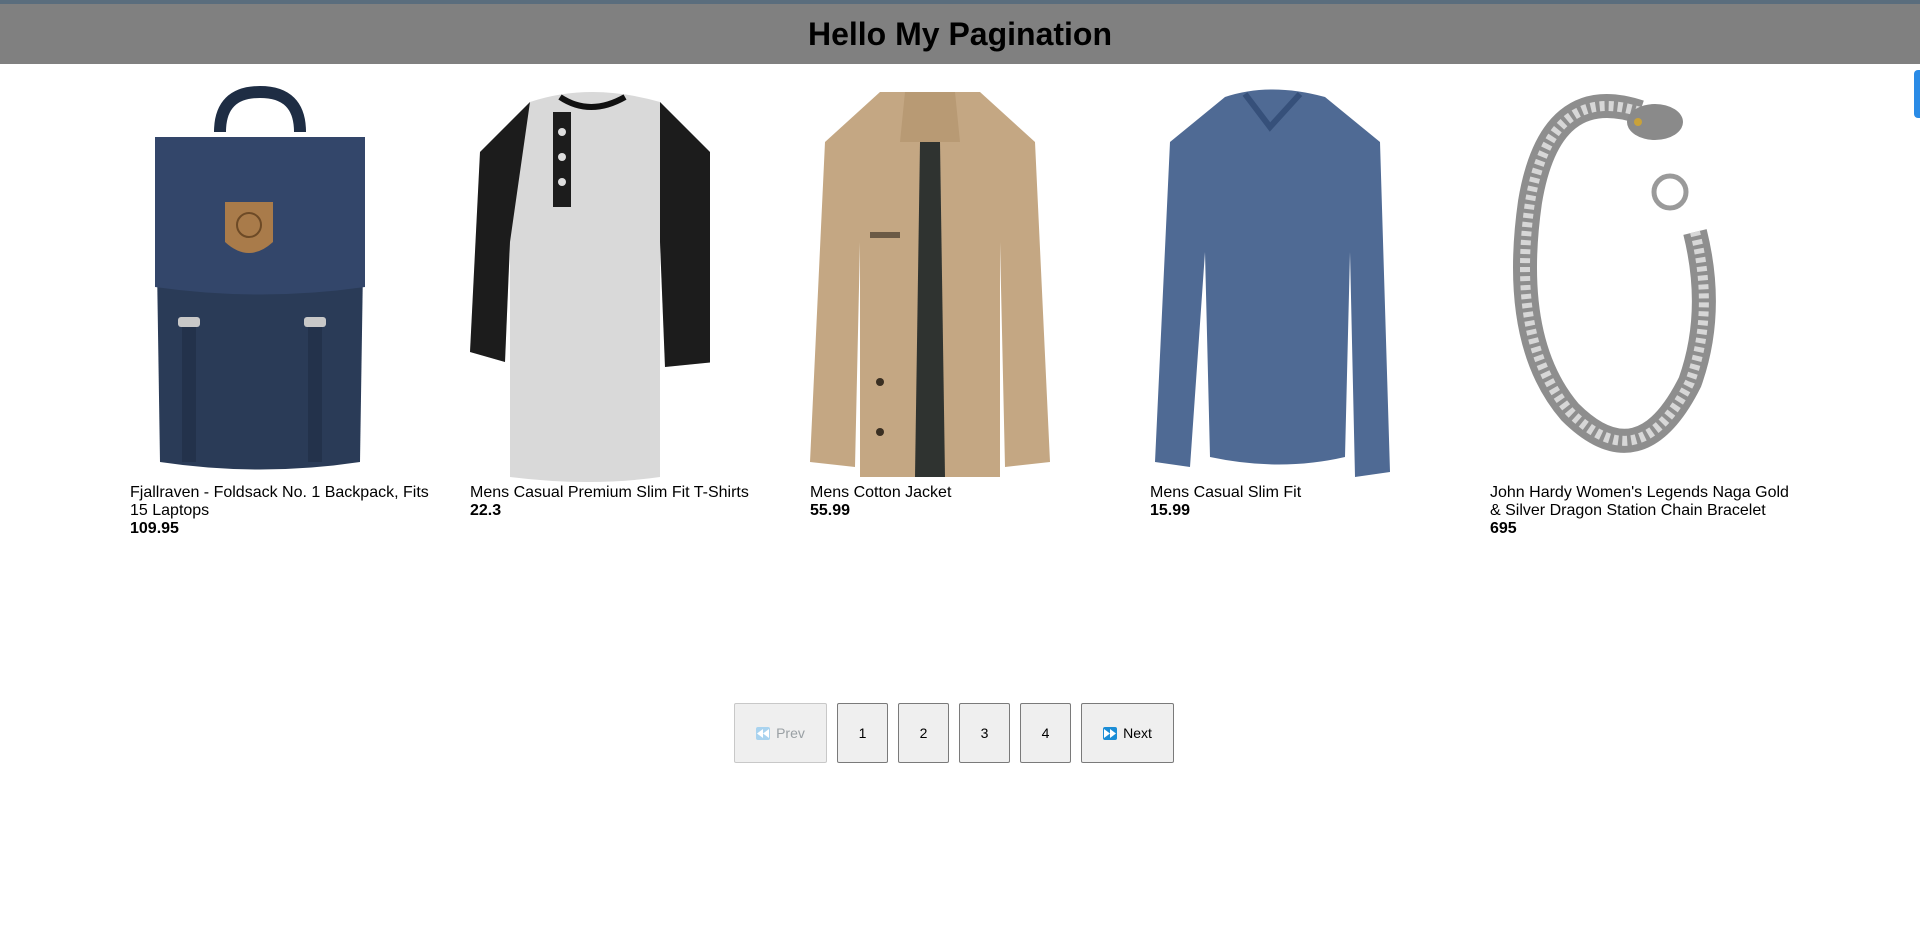 The height and width of the screenshot is (925, 1920). Describe the element at coordinates (830, 510) in the screenshot. I see `product-price: 55.99` at that location.